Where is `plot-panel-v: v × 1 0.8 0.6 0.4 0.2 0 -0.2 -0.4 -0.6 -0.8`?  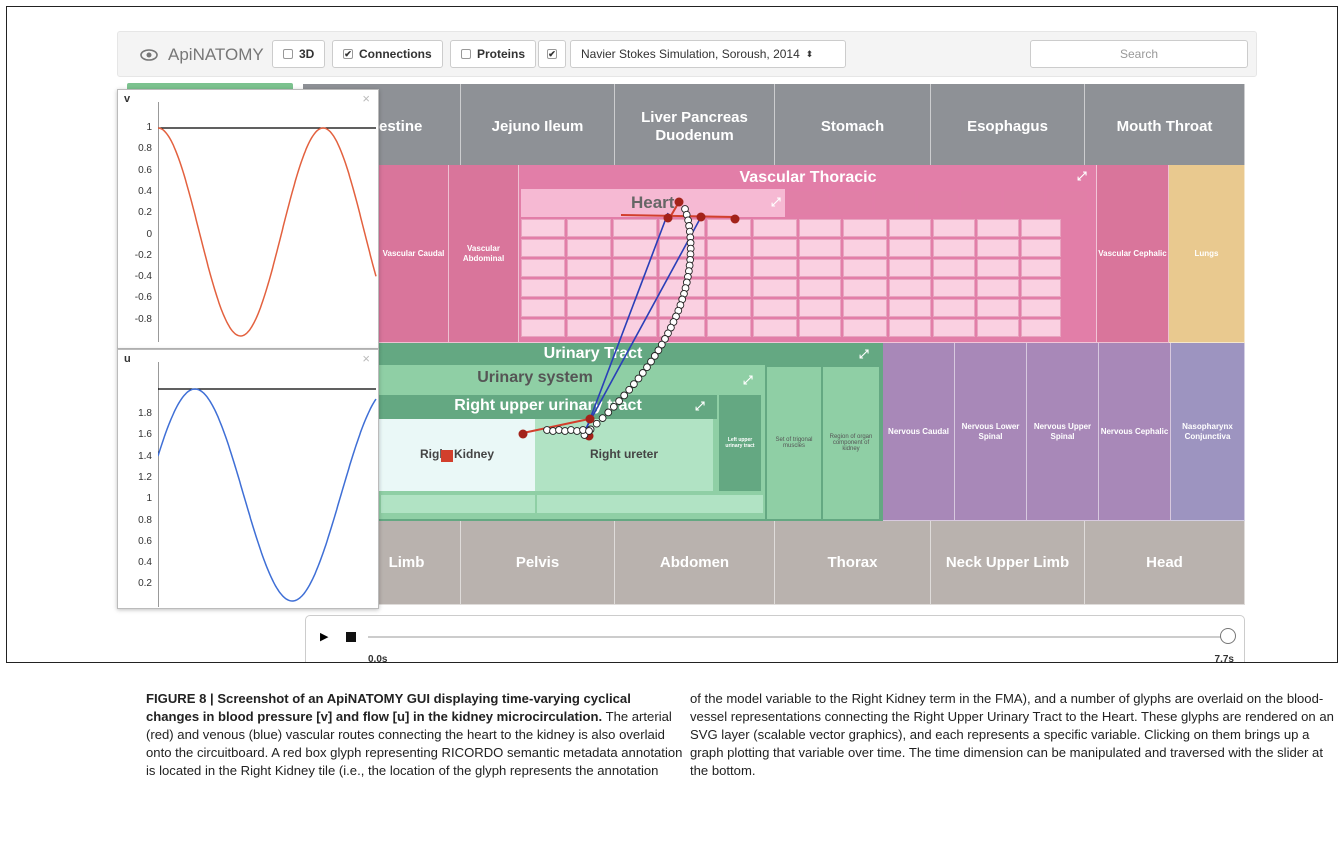 plot-panel-v: v × 1 0.8 0.6 0.4 0.2 0 -0.2 -0.4 -0.6 -0.8 is located at coordinates (248, 219).